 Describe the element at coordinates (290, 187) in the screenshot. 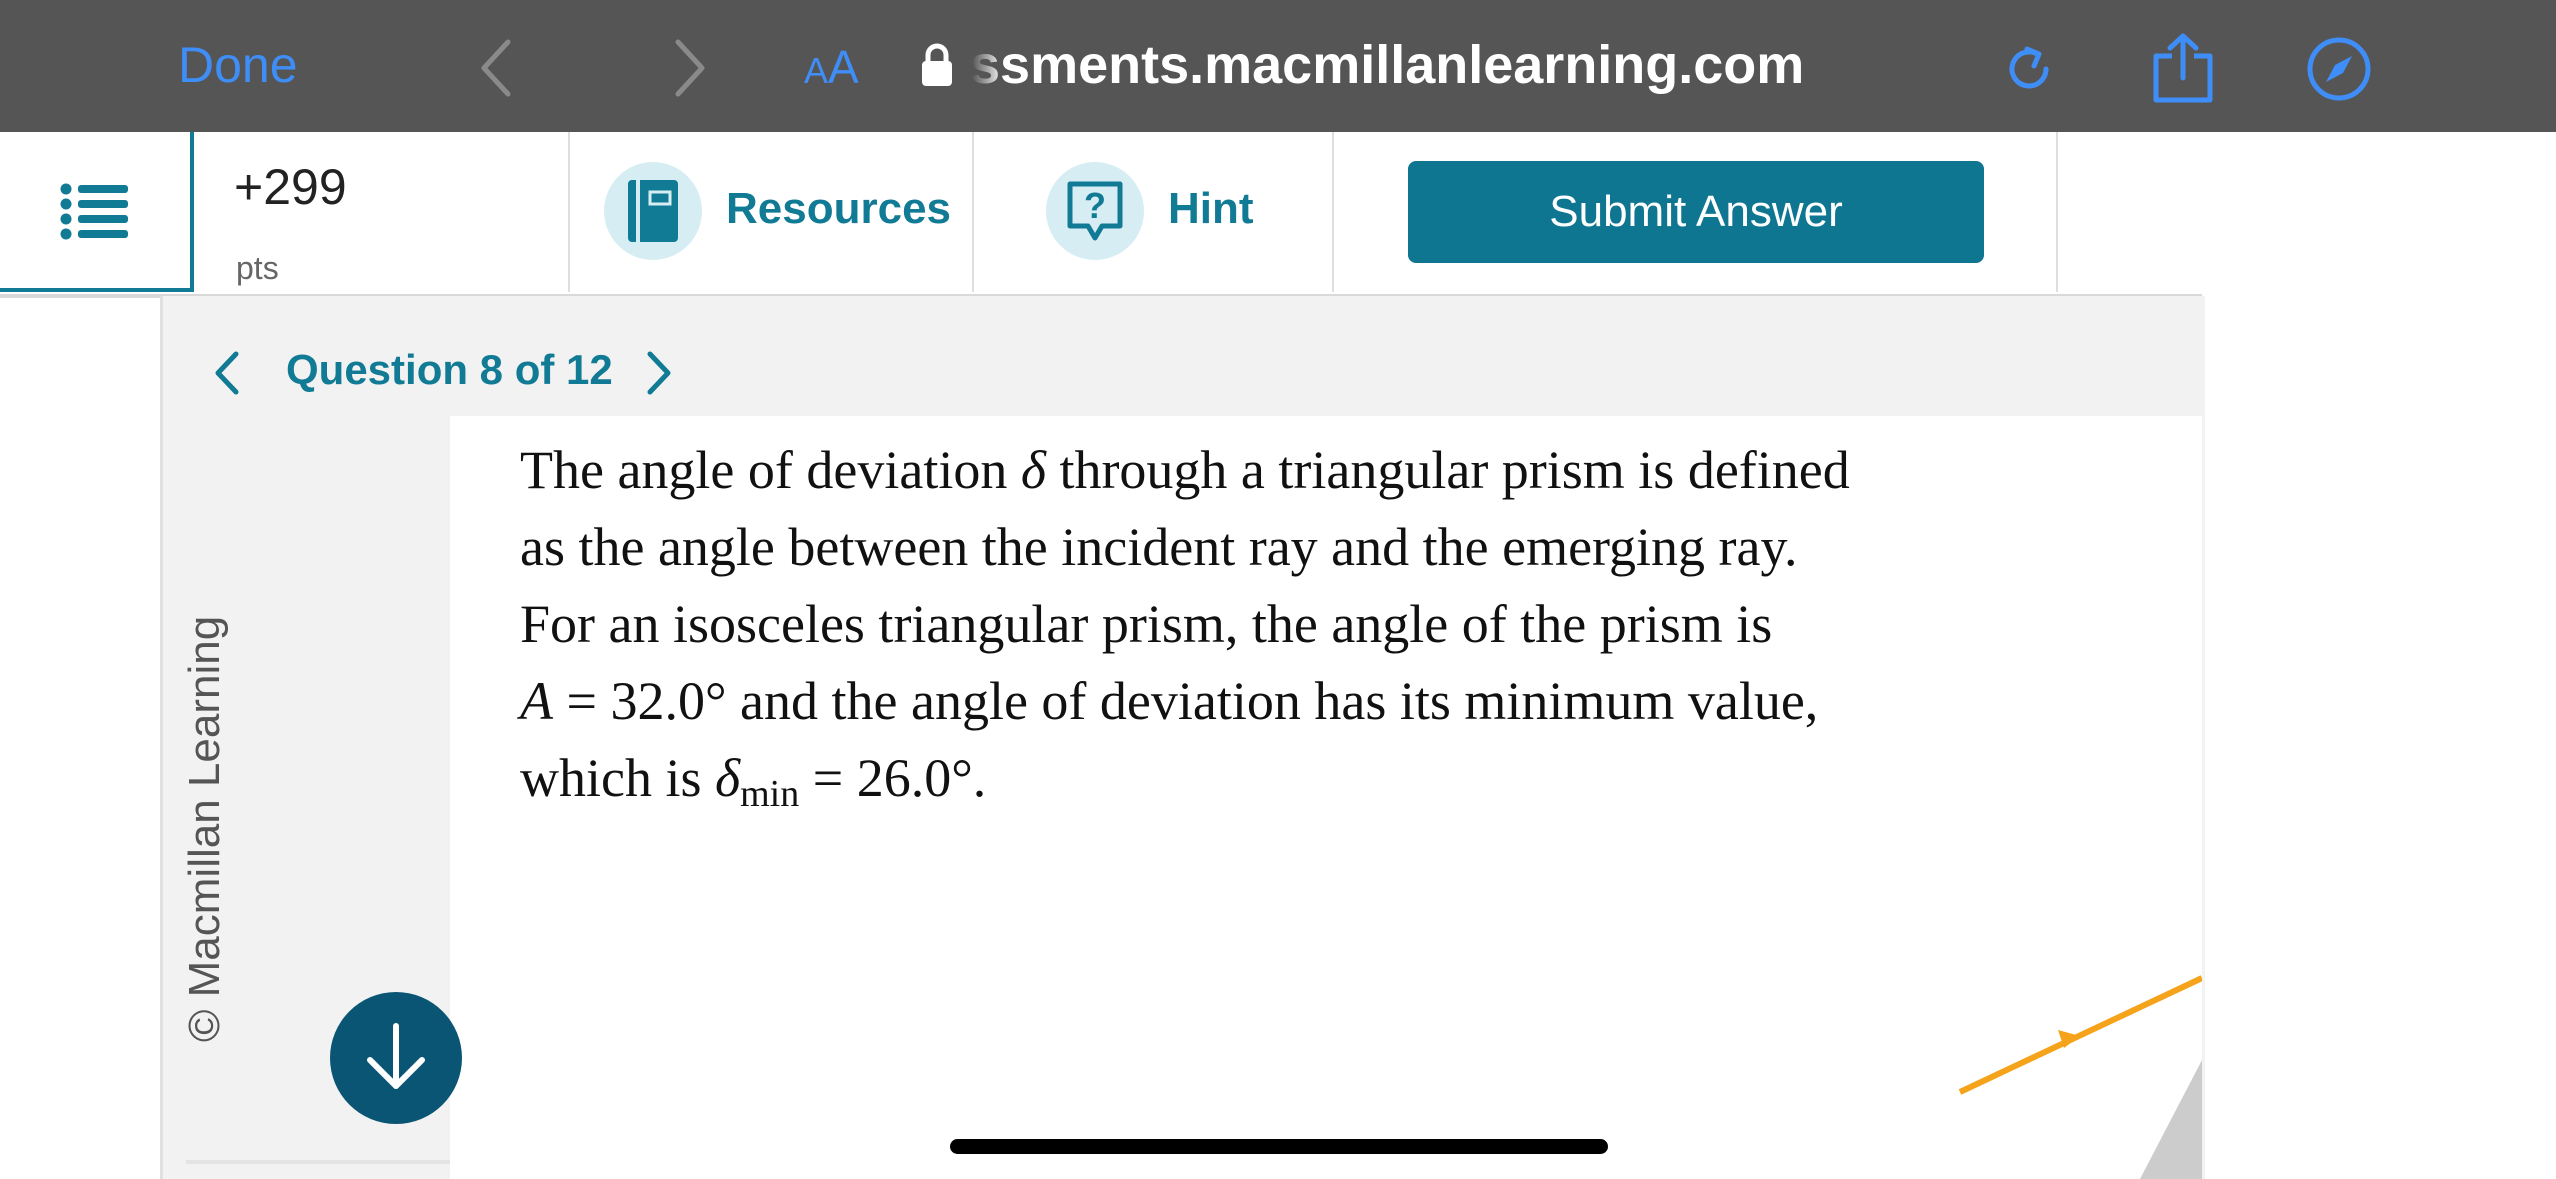

I see `points-value: +299` at that location.